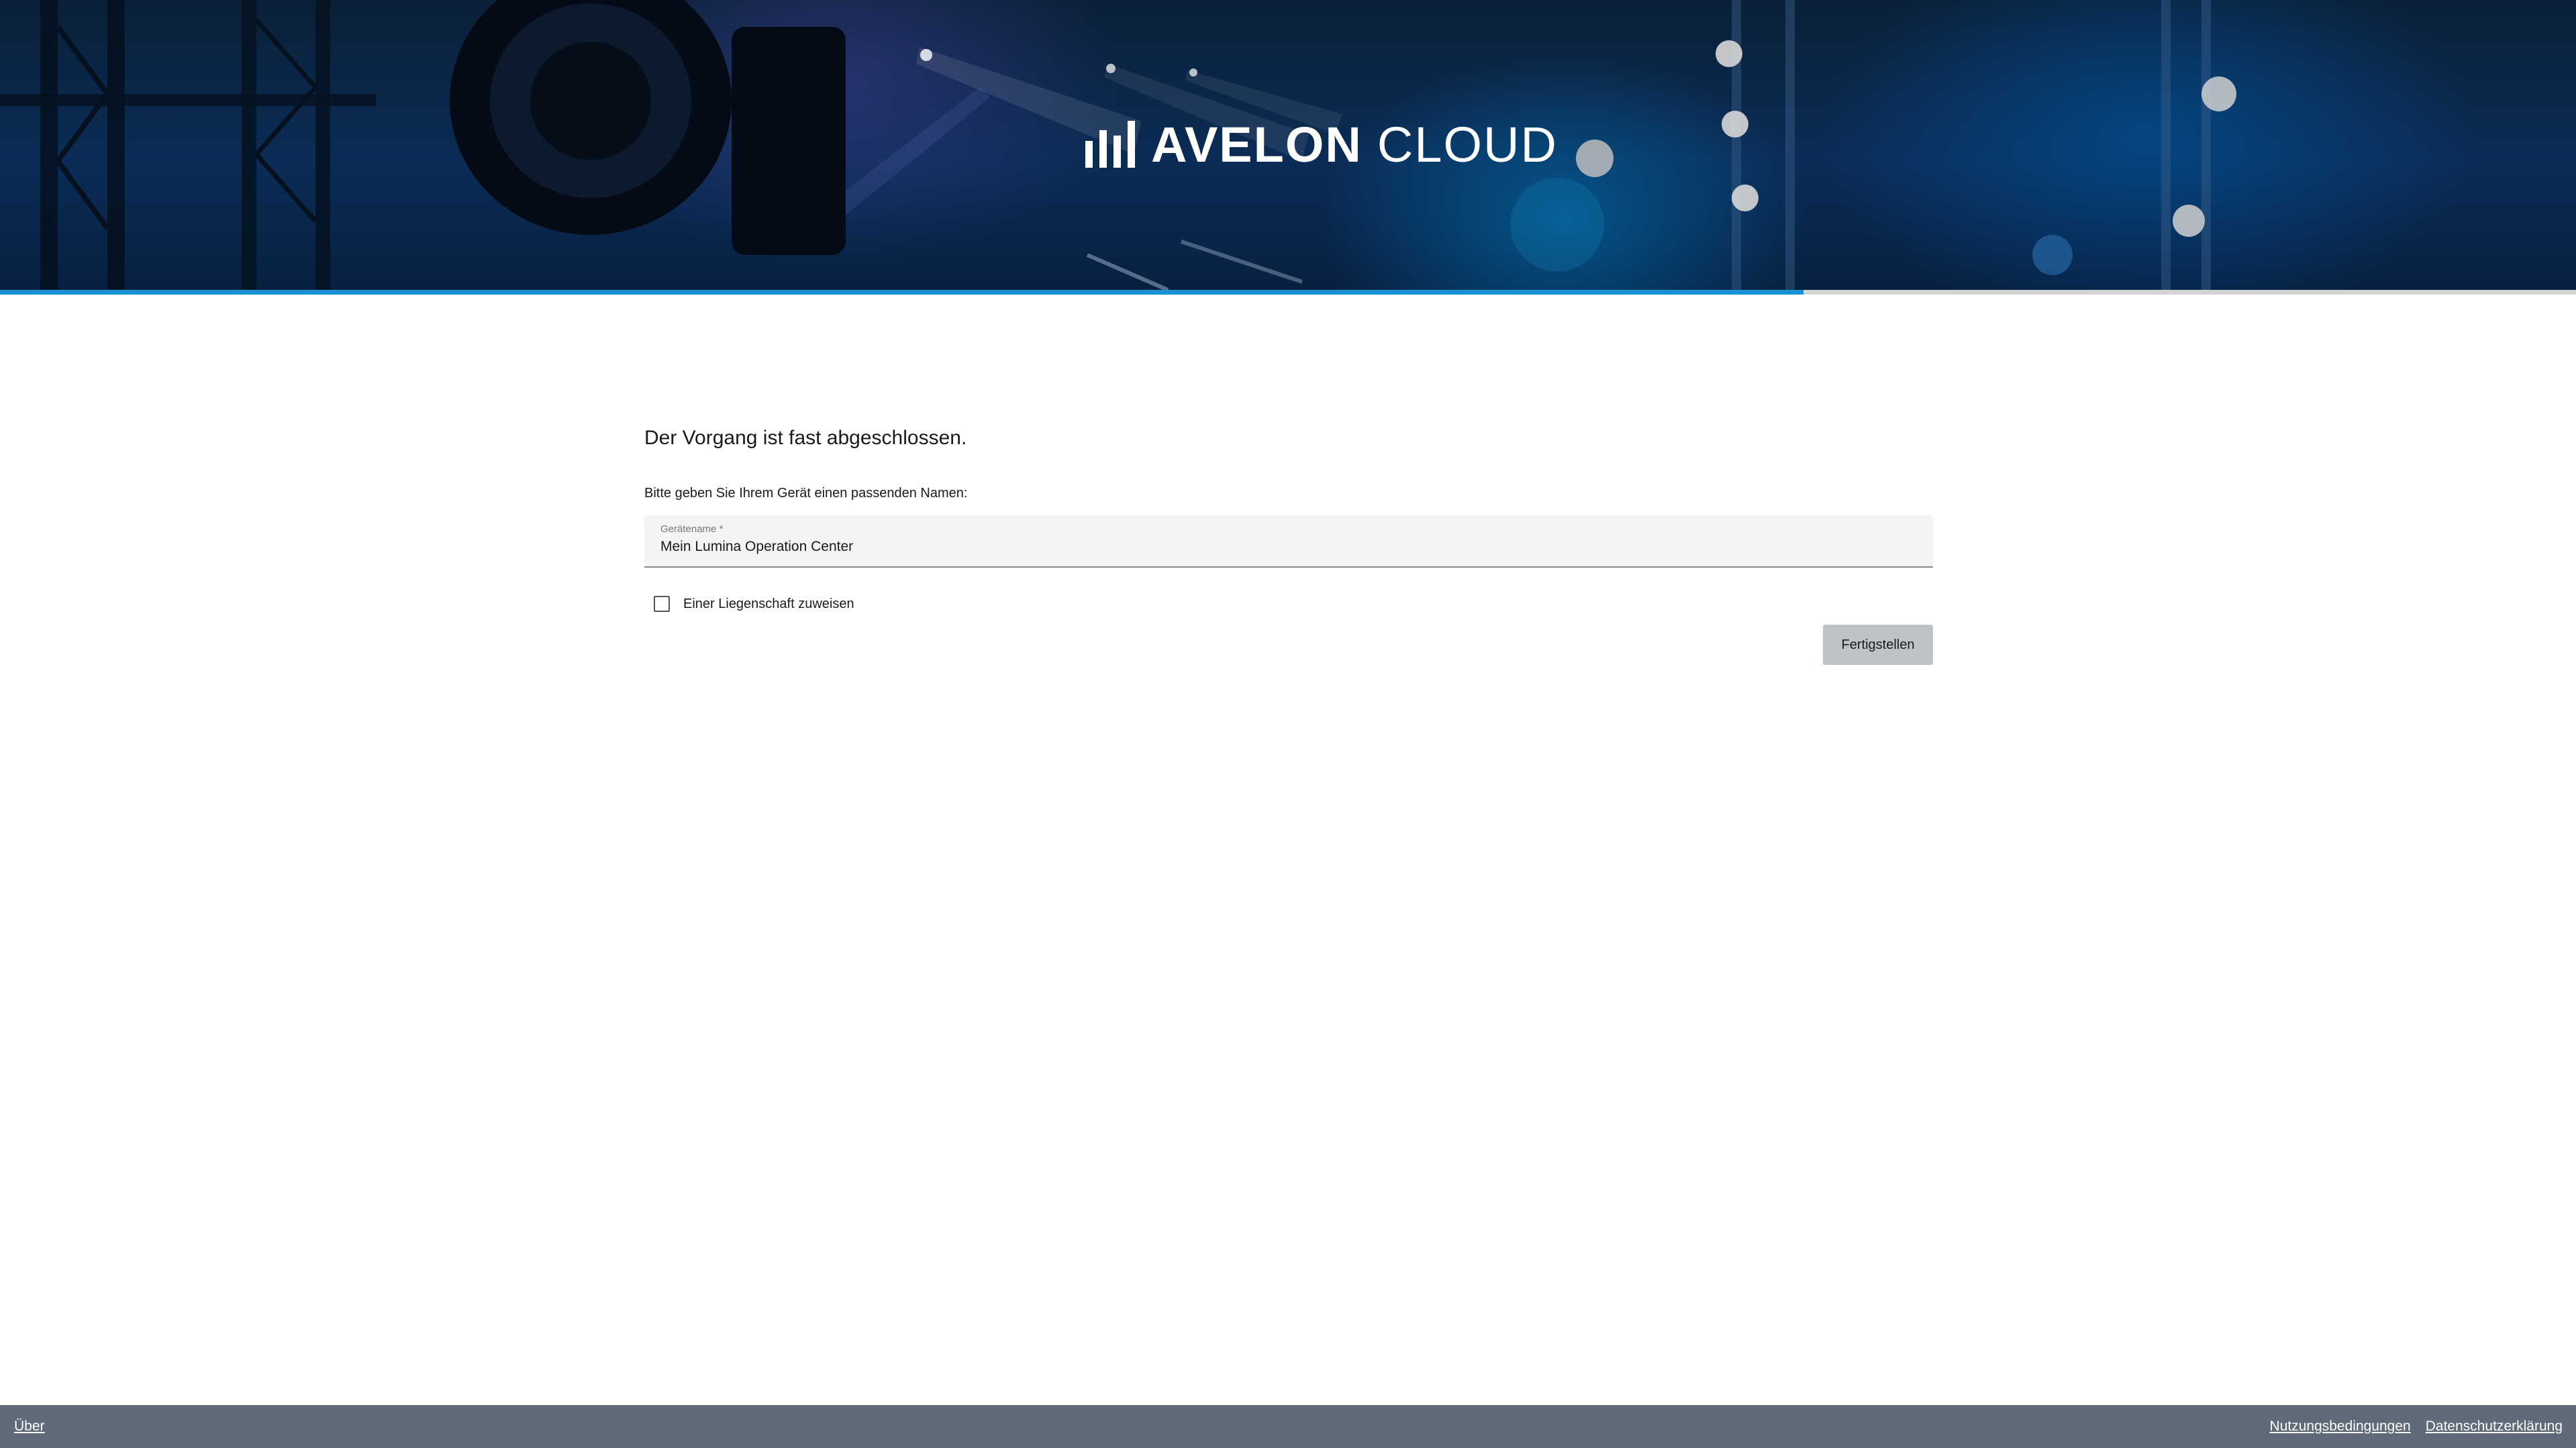 The image size is (2576, 1448). I want to click on setup-progress-fill, so click(901, 292).